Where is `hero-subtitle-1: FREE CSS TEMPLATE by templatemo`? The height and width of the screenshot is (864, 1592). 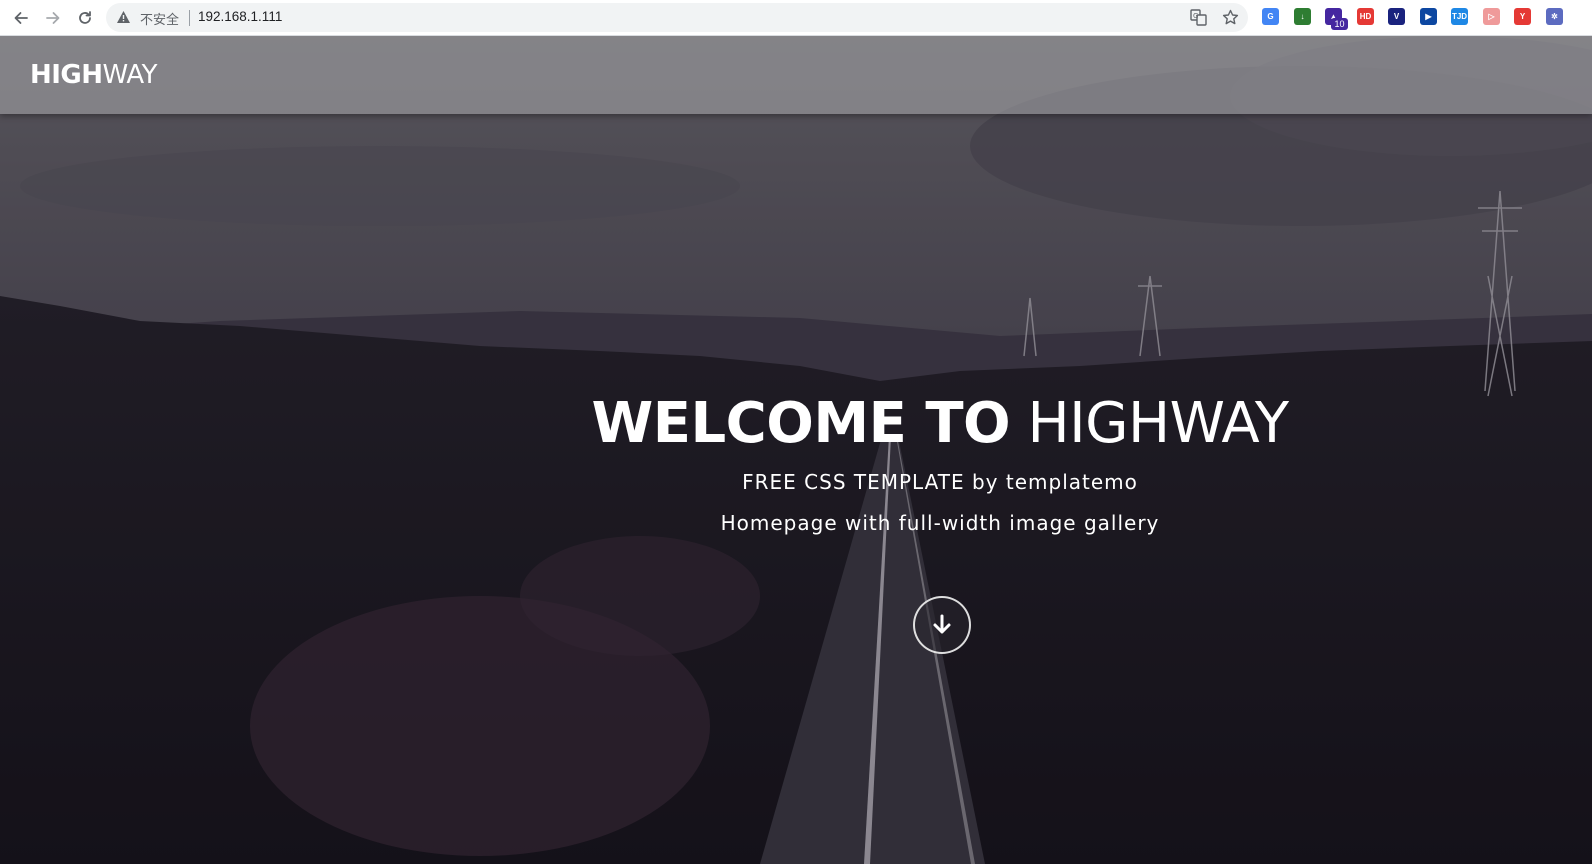
hero-subtitle-1: FREE CSS TEMPLATE by templatemo is located at coordinates (940, 482).